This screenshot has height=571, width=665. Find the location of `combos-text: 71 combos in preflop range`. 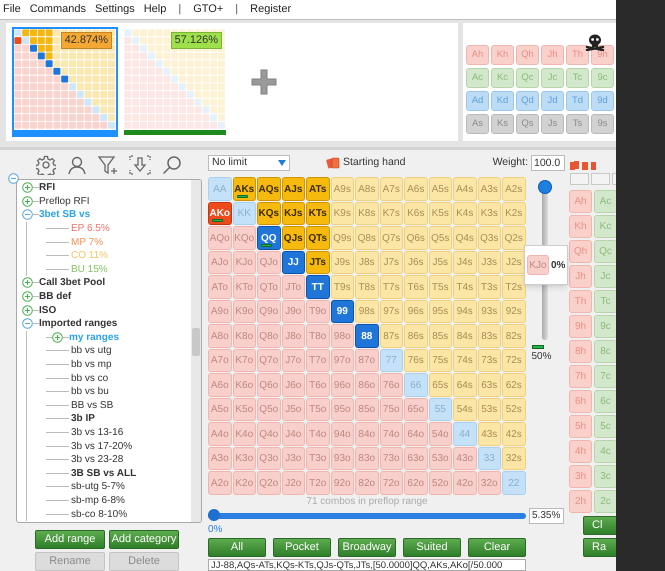

combos-text: 71 combos in preflop range is located at coordinates (367, 502).